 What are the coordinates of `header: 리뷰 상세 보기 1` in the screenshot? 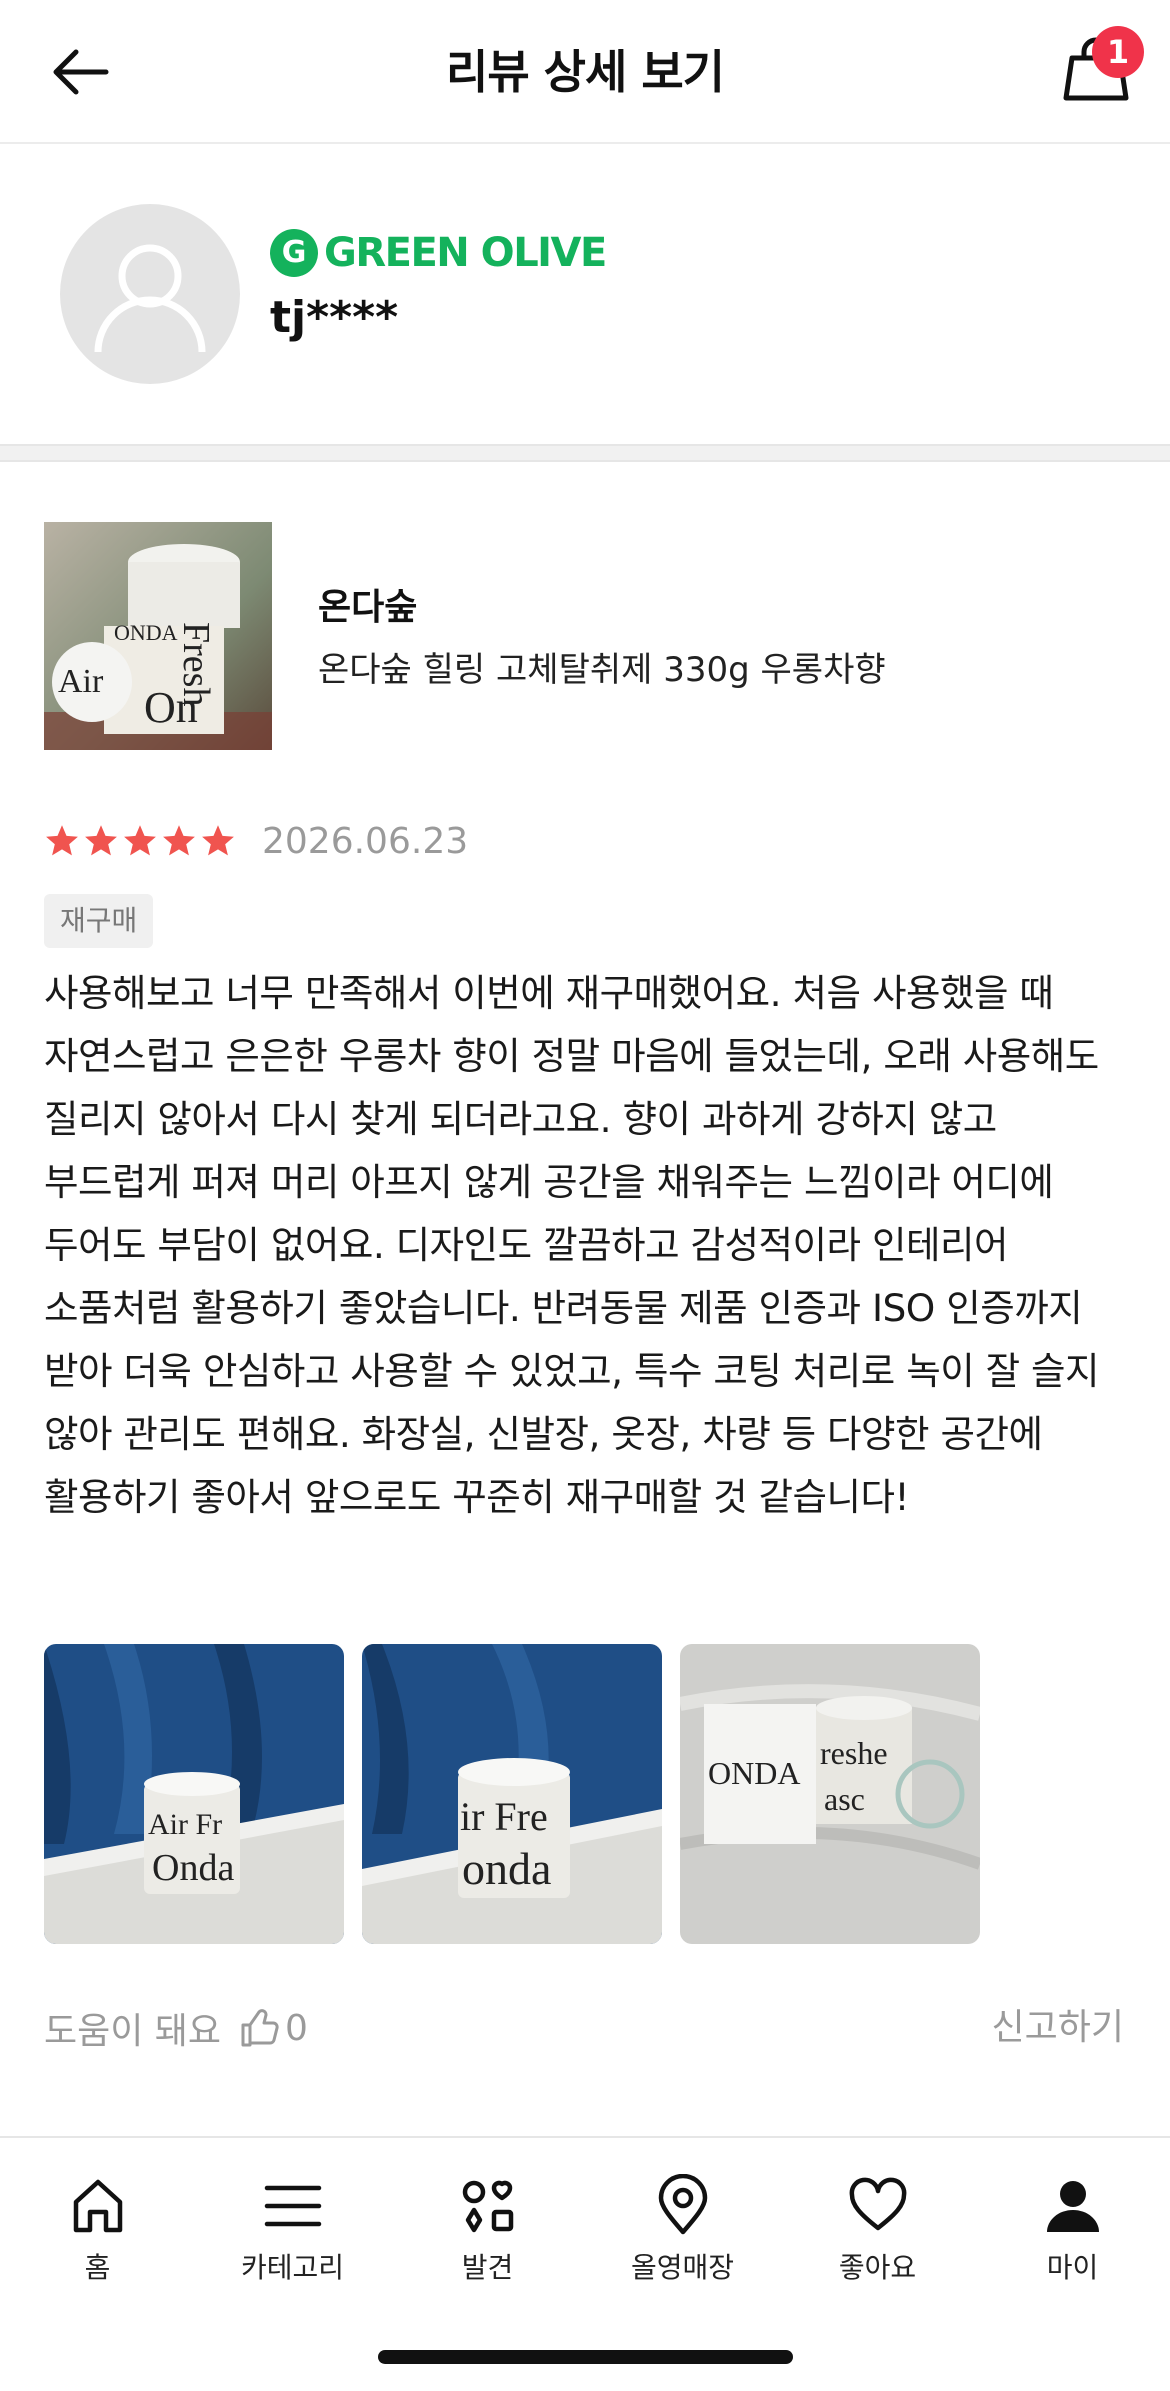 It's located at (585, 72).